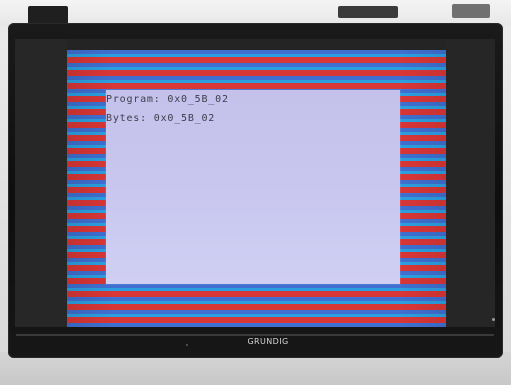 The height and width of the screenshot is (385, 511). I want to click on brand-text: GRUNDIG, so click(268, 341).